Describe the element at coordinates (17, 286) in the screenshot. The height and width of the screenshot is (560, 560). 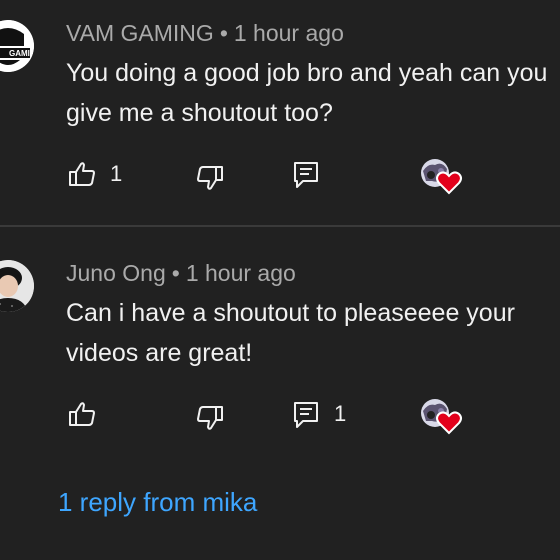
I see `avatar` at that location.